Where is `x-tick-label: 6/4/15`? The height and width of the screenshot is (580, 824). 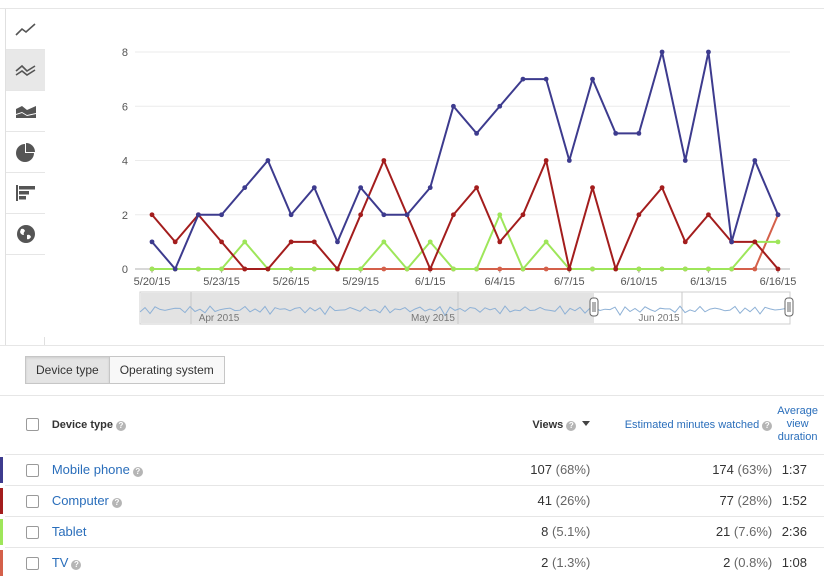 x-tick-label: 6/4/15 is located at coordinates (499, 282).